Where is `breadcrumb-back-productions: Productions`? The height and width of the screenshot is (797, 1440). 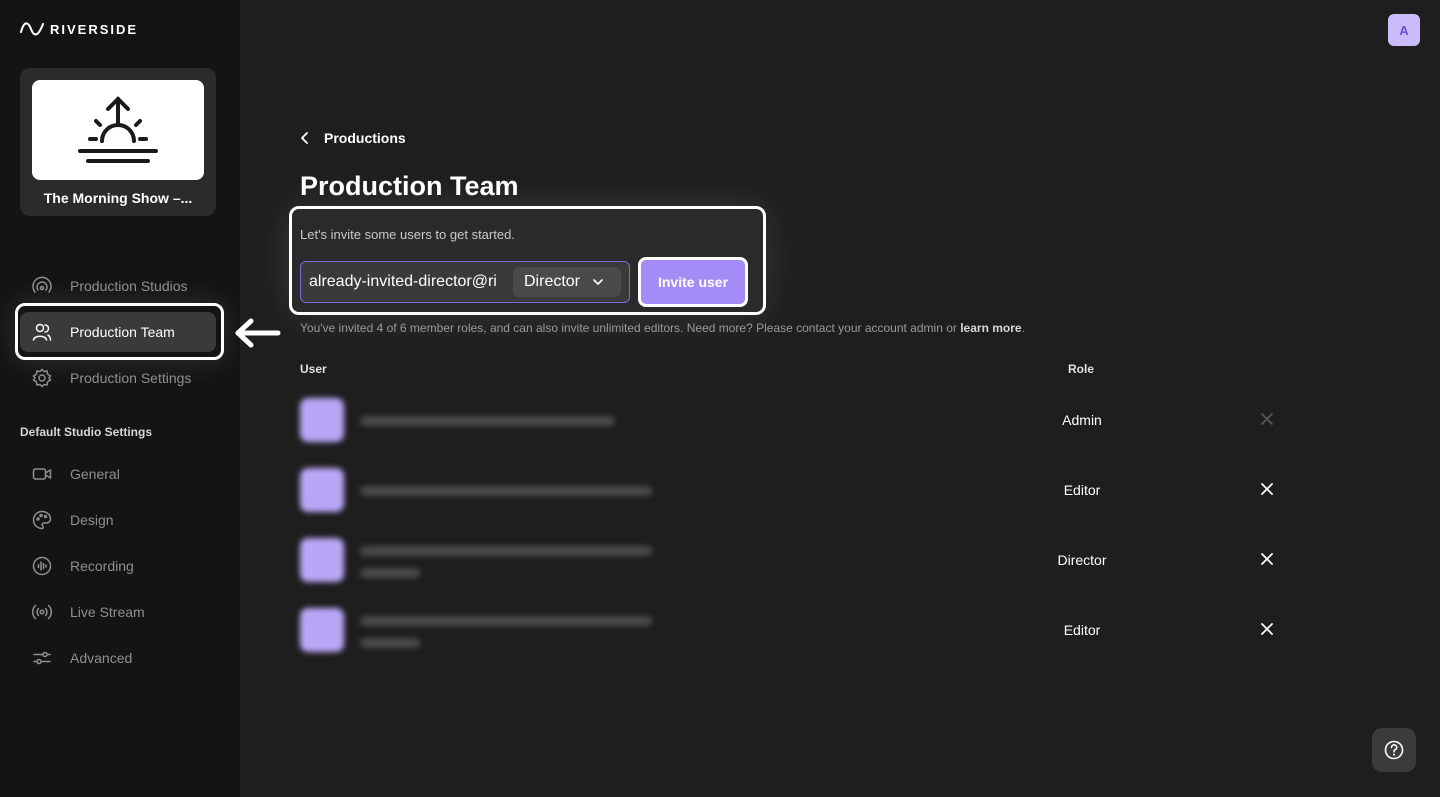 breadcrumb-back-productions: Productions is located at coordinates (353, 138).